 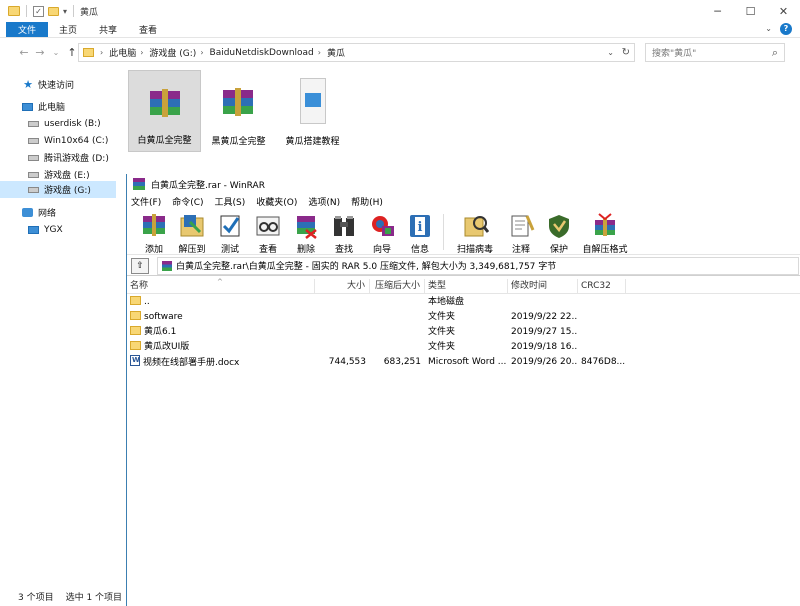 I want to click on info-button: i 信息, so click(x=420, y=232).